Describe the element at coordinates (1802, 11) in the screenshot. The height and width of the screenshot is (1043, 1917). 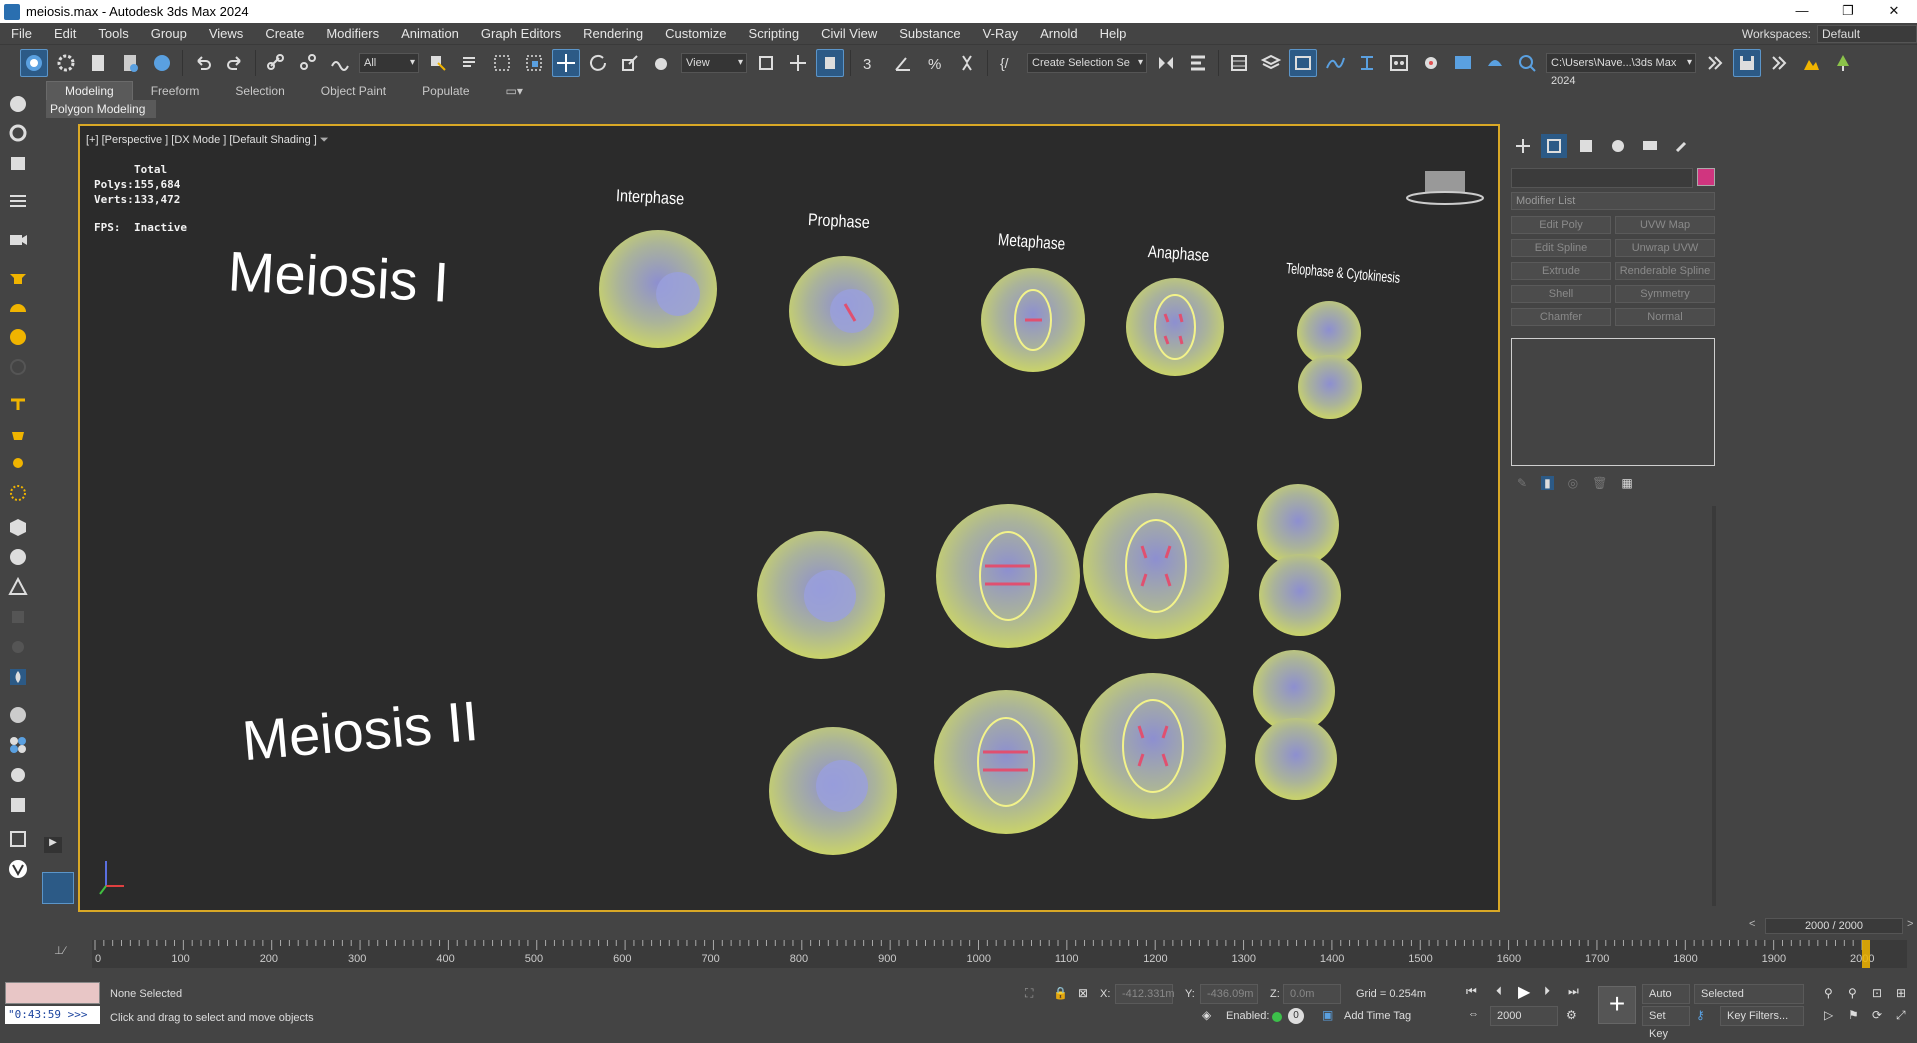
I see `minimize-button: —` at that location.